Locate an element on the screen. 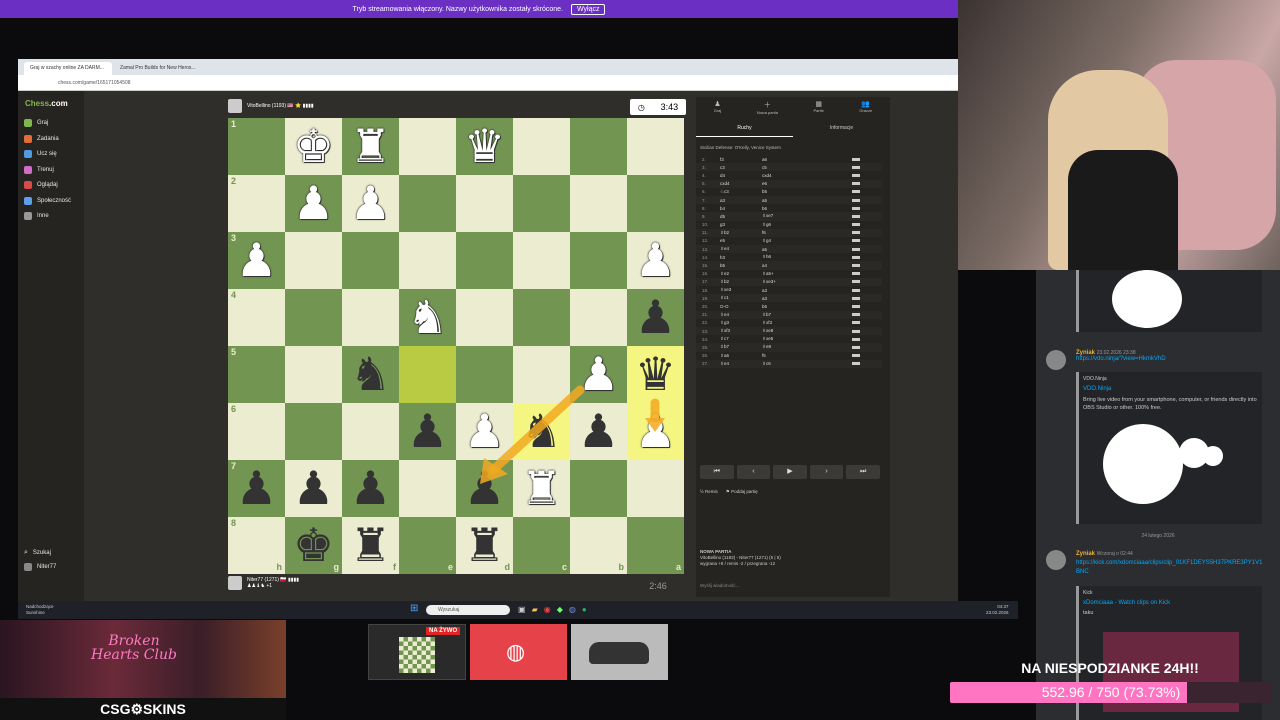 Image resolution: width=1280 pixels, height=720 pixels. move: ♗h6 is located at coordinates (792, 257).